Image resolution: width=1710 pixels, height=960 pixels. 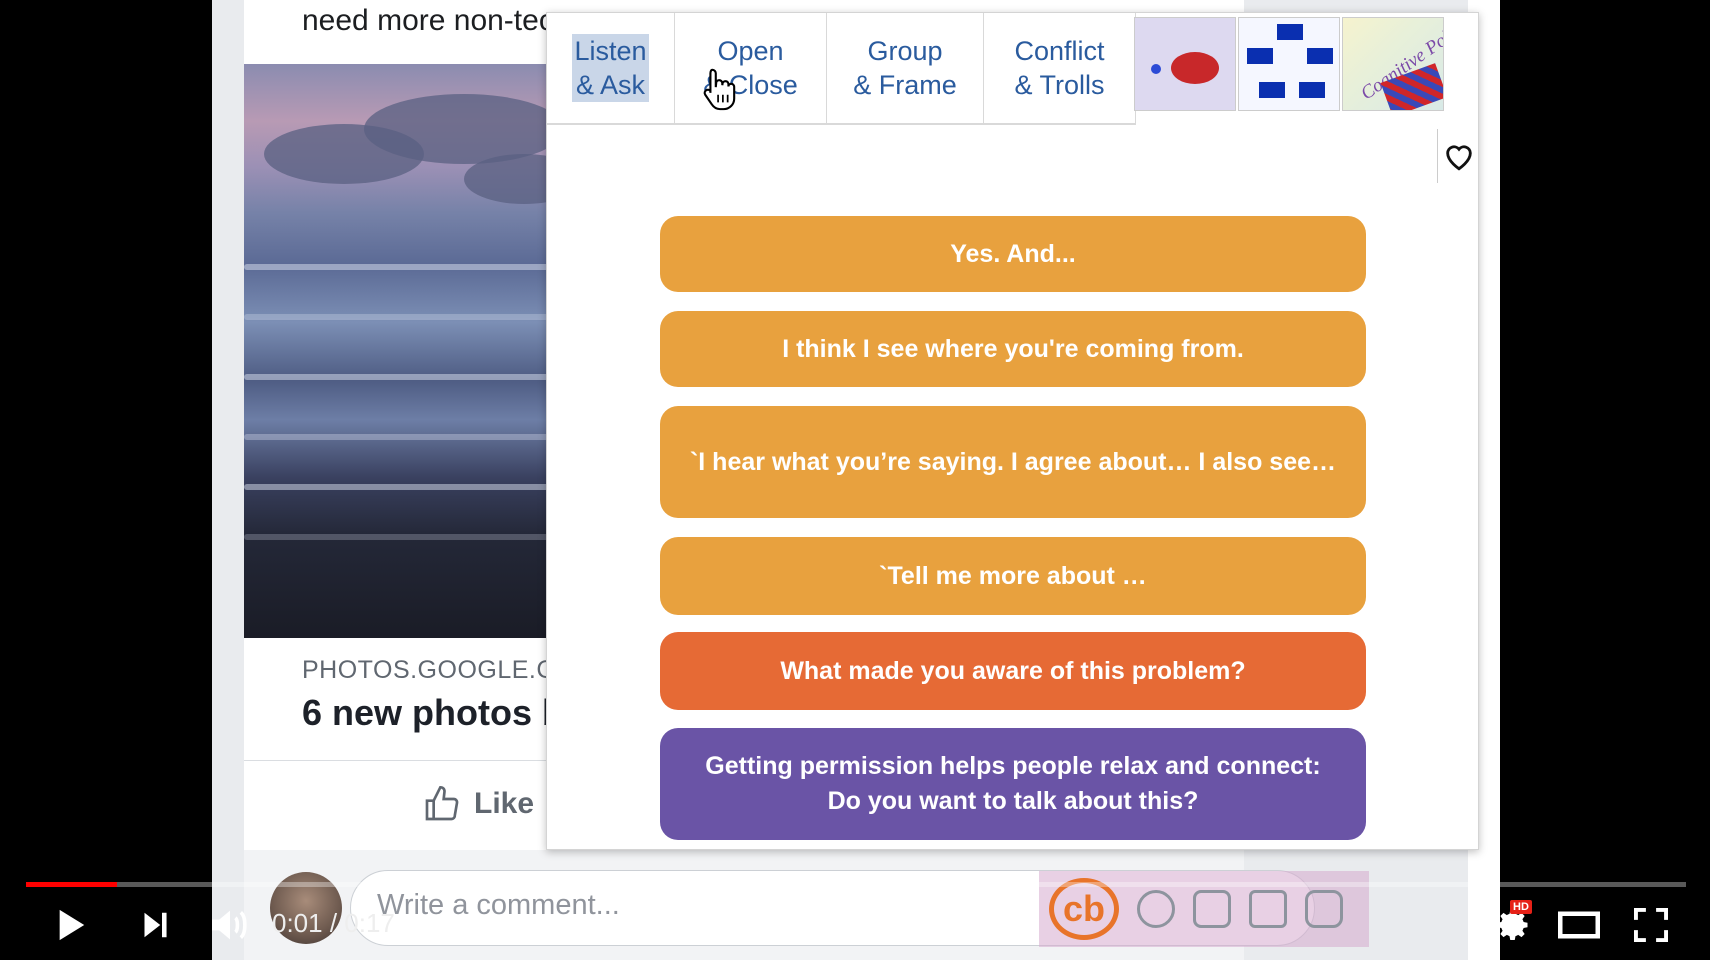 What do you see at coordinates (750, 51) in the screenshot?
I see `tab-label-line: Open` at bounding box center [750, 51].